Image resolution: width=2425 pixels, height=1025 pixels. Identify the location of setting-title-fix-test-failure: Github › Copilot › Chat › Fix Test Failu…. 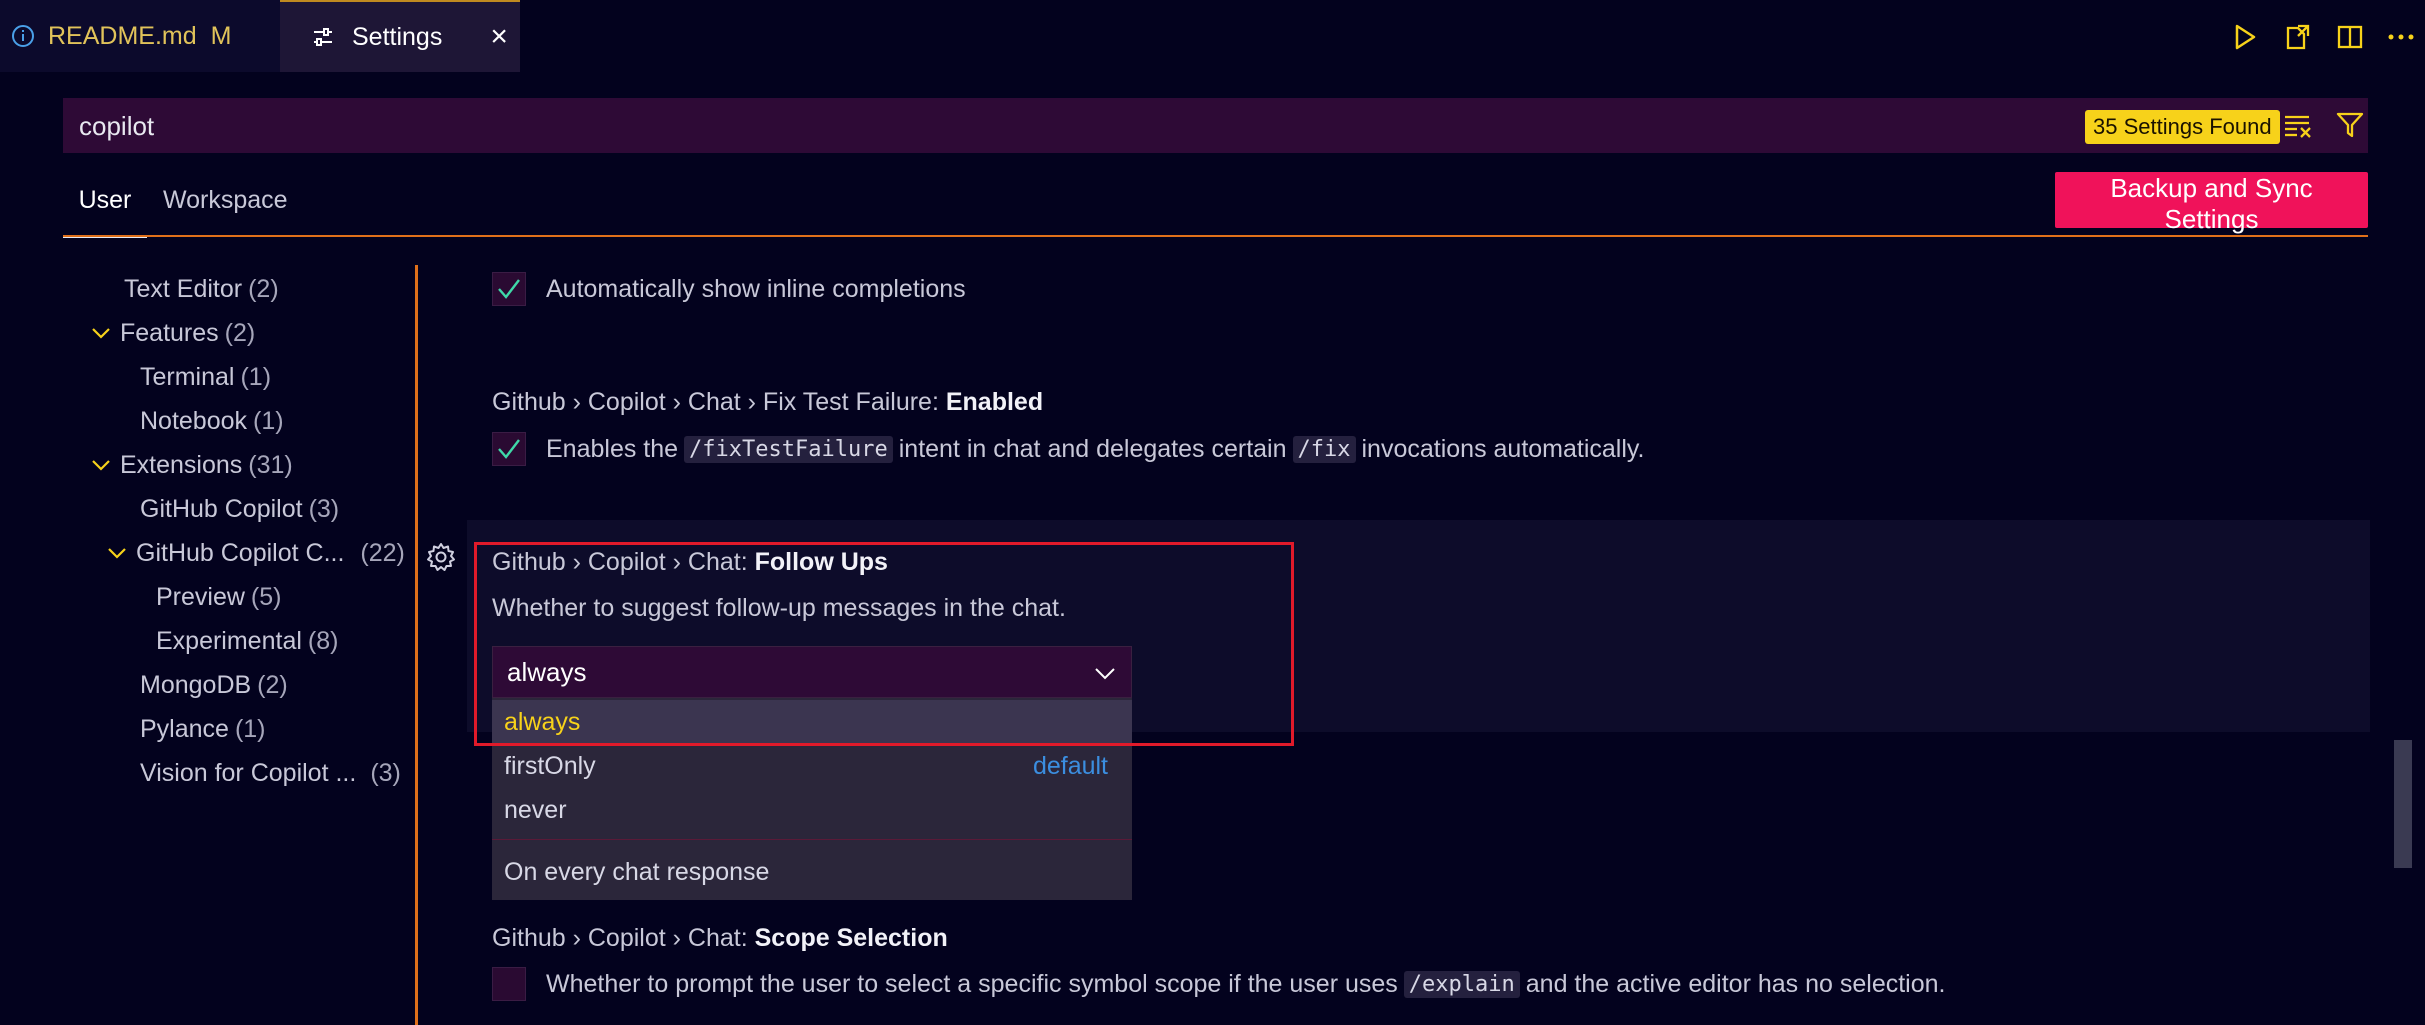
(767, 402).